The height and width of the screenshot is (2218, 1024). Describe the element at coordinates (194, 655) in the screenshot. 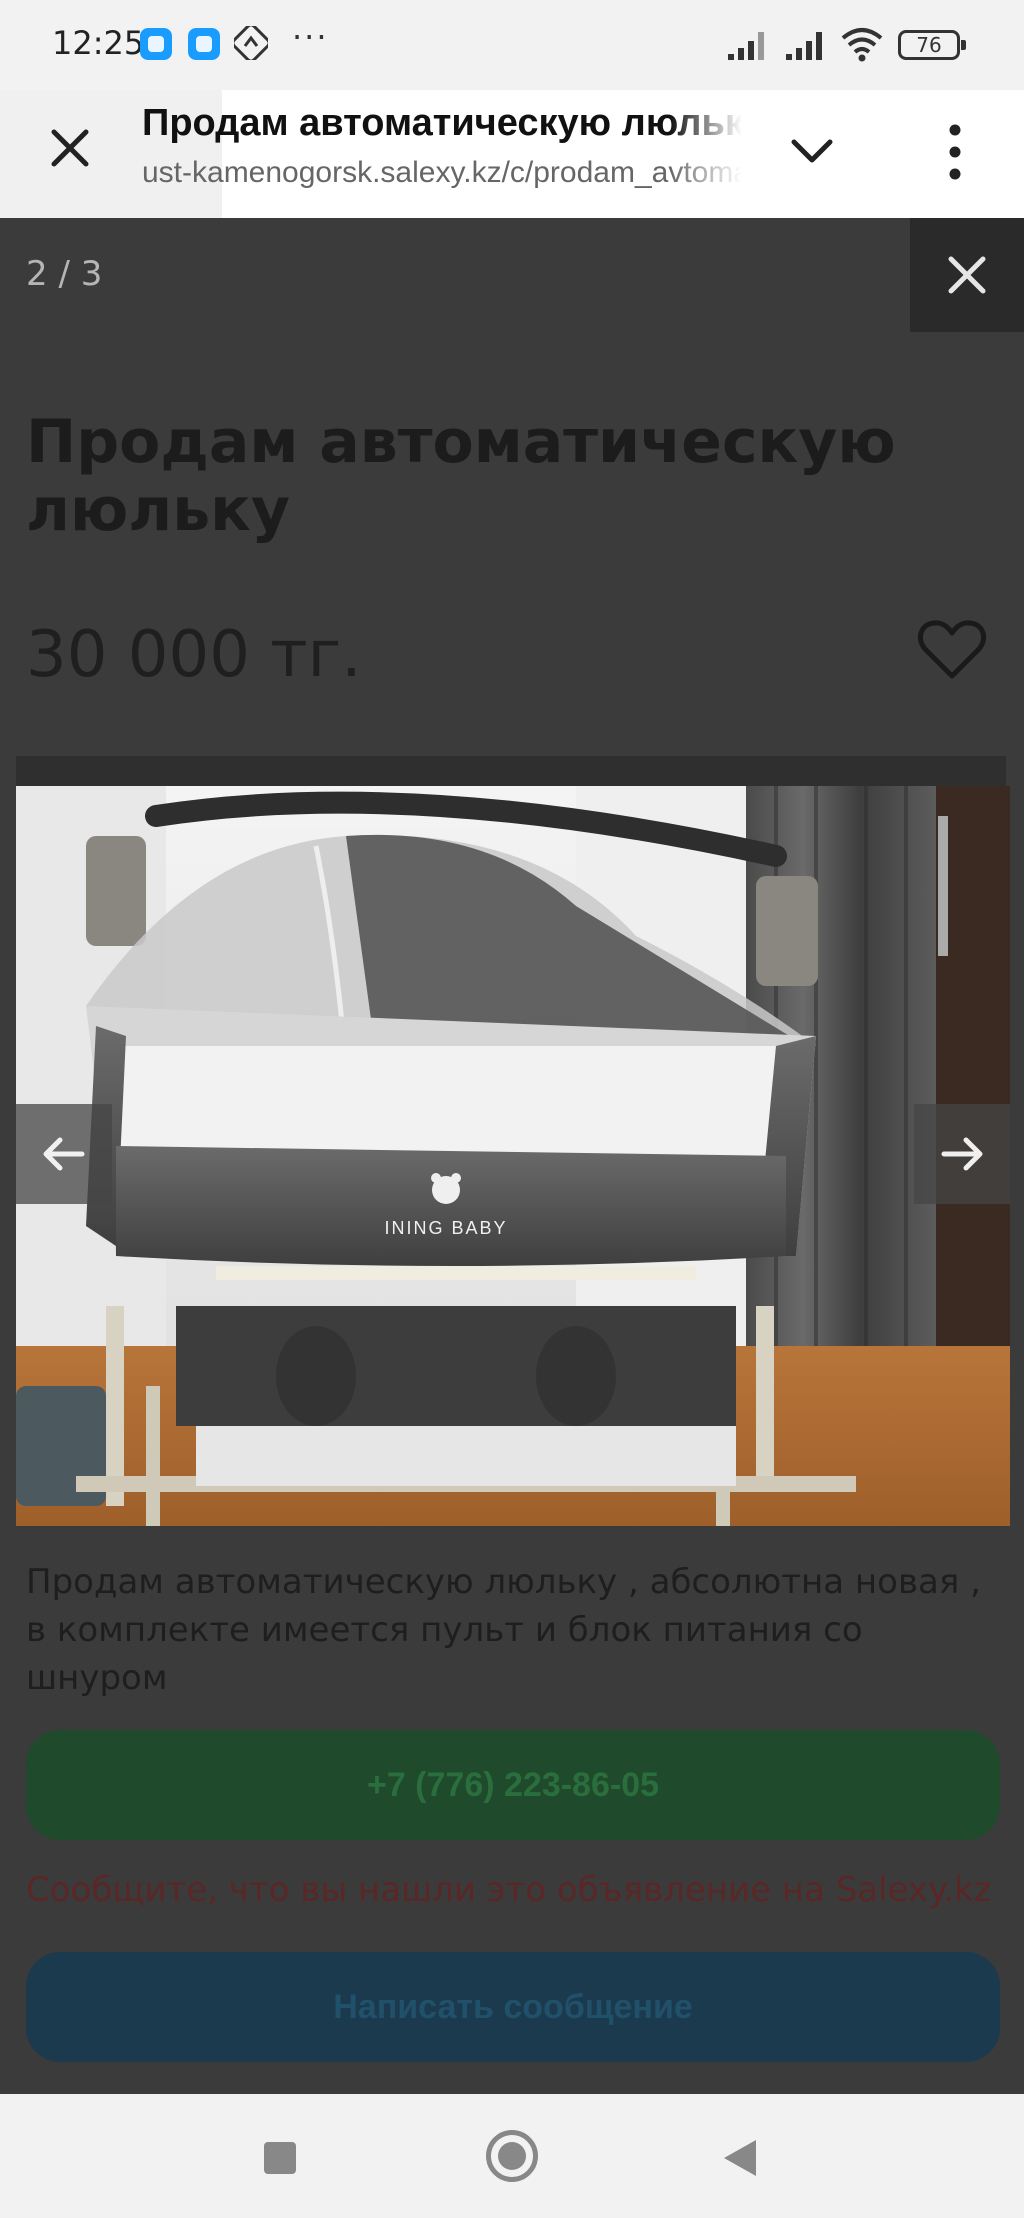

I see `listing-price: 30 000 тг.` at that location.